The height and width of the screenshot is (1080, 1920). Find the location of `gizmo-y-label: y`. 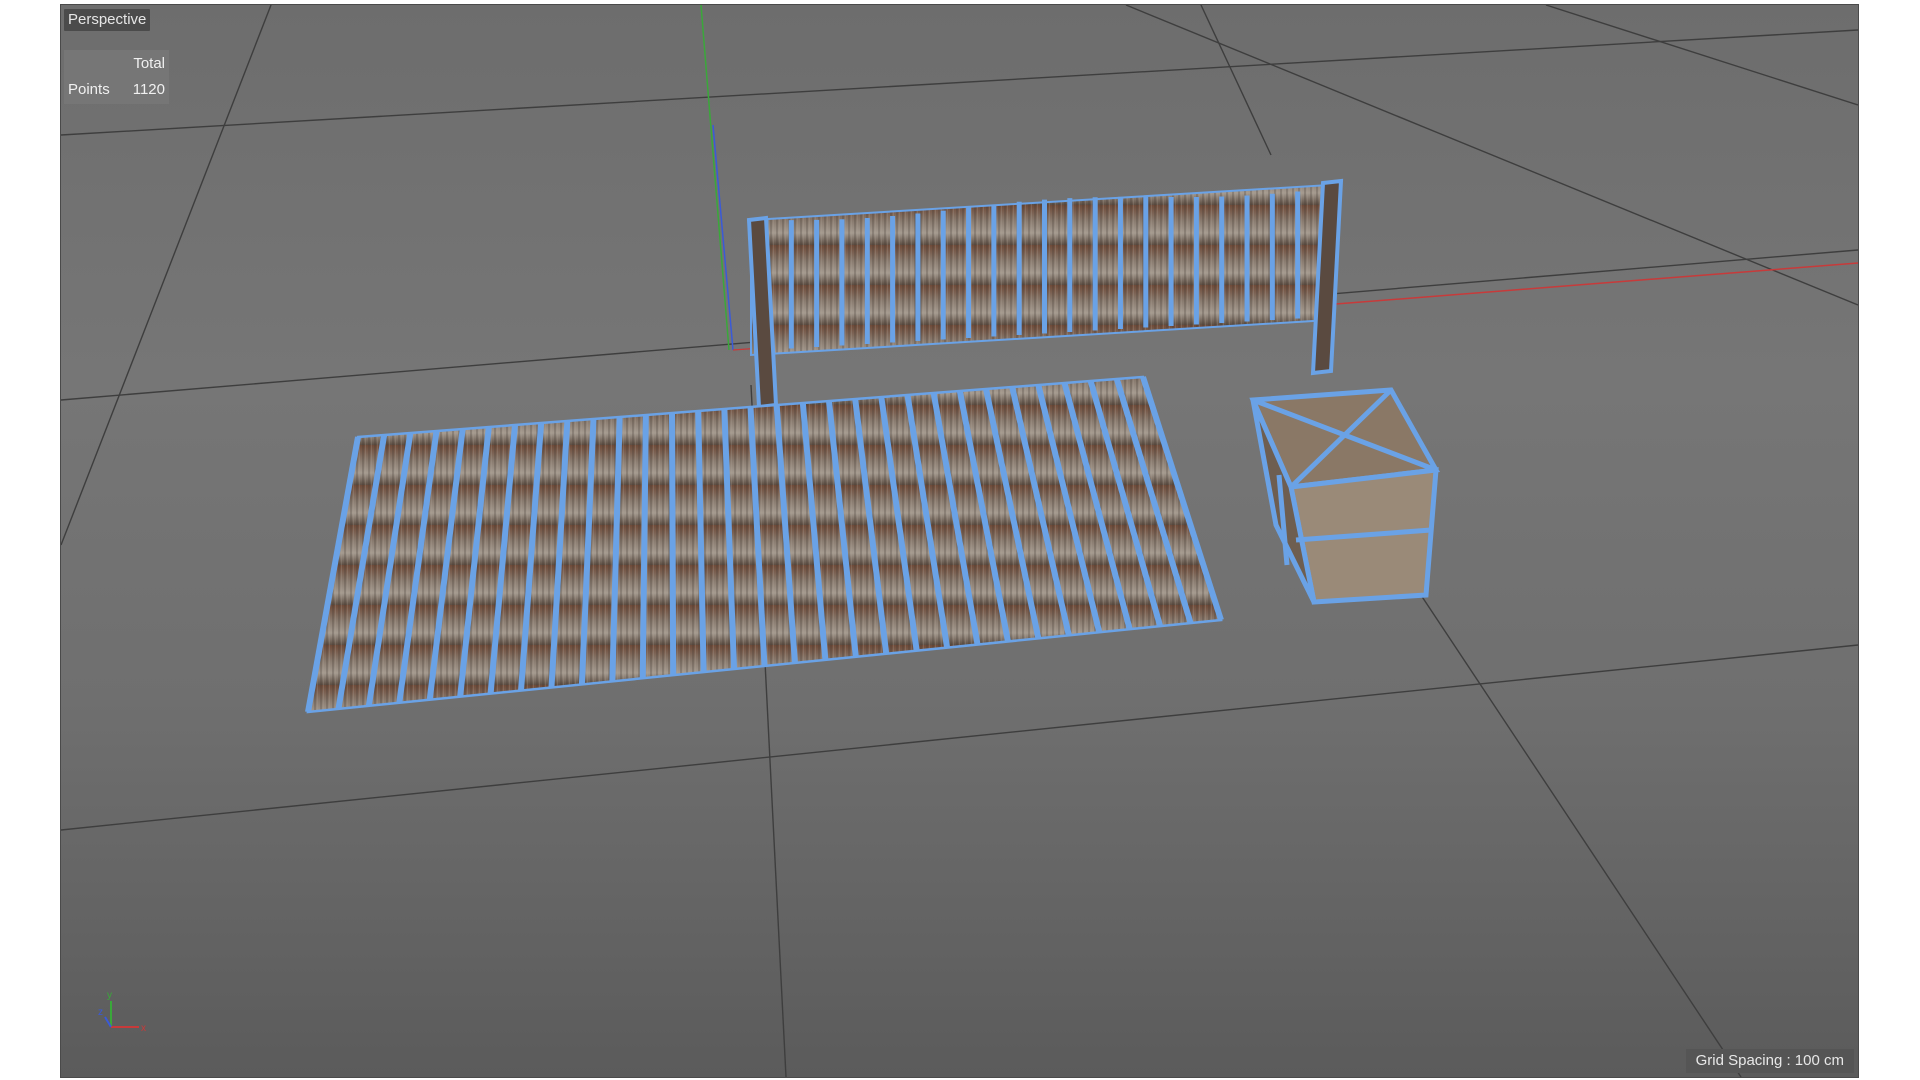

gizmo-y-label: y is located at coordinates (109, 995).